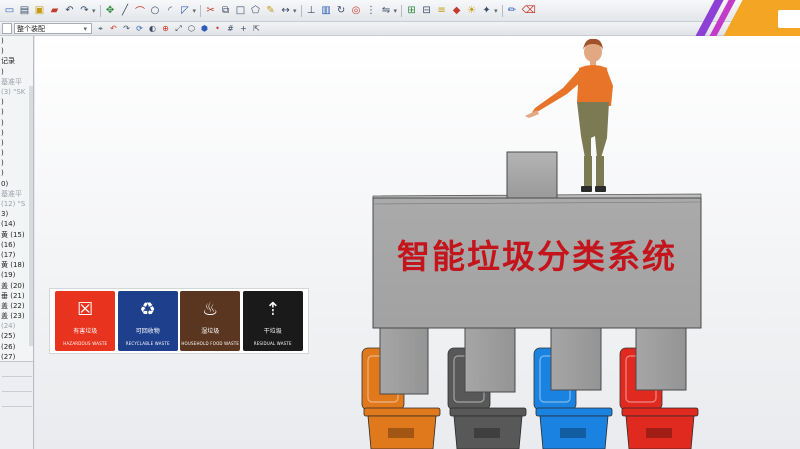 The height and width of the screenshot is (449, 800). Describe the element at coordinates (537, 256) in the screenshot. I see `scene-title-text: 智能垃圾分类系统` at that location.